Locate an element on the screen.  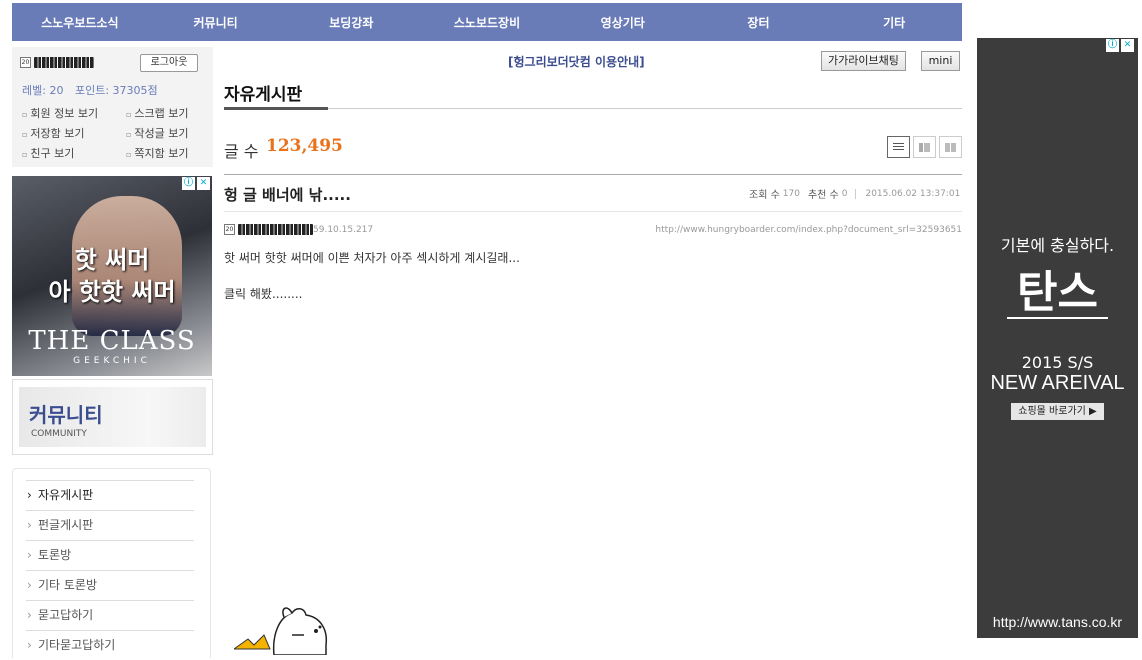
level-text: 레벨: 20 is located at coordinates (43, 90).